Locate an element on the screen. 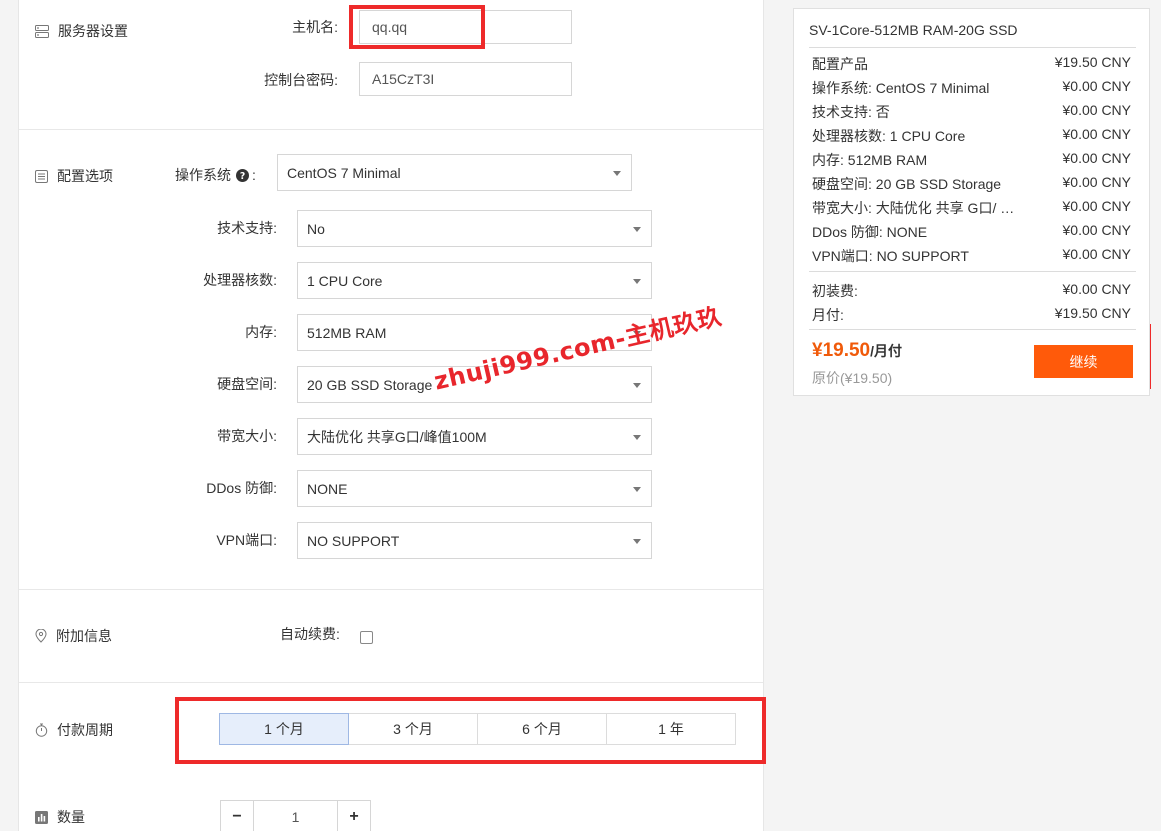  highlight-box-hostname is located at coordinates (417, 27).